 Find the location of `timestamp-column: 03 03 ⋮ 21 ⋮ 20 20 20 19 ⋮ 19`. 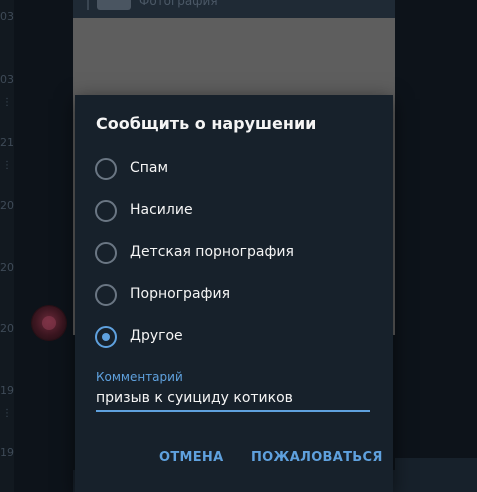

timestamp-column: 03 03 ⋮ 21 ⋮ 20 20 20 19 ⋮ 19 is located at coordinates (7, 246).